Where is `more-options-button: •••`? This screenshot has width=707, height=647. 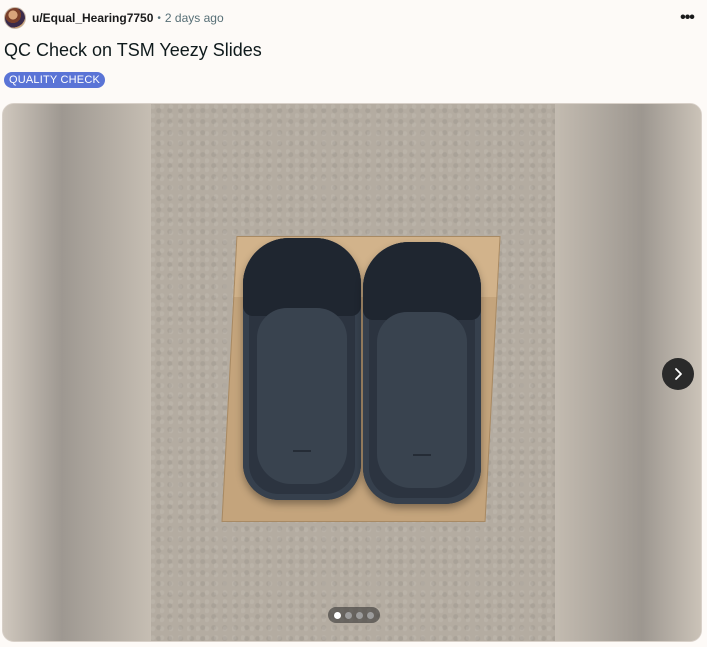
more-options-button: ••• is located at coordinates (687, 18).